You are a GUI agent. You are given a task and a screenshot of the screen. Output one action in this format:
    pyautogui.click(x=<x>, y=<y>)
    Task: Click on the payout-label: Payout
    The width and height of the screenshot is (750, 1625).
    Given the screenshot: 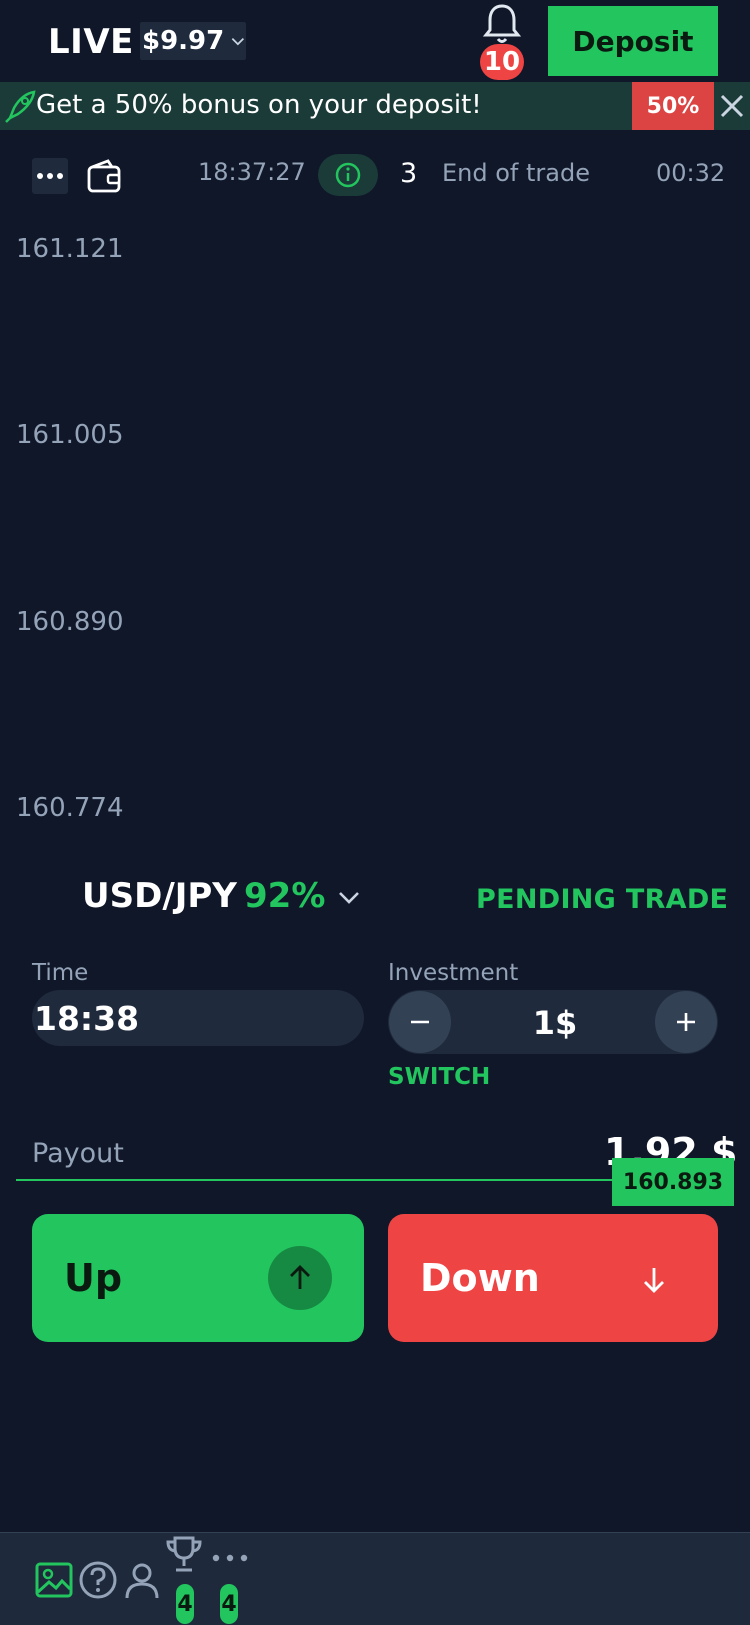 What is the action you would take?
    pyautogui.click(x=78, y=1153)
    